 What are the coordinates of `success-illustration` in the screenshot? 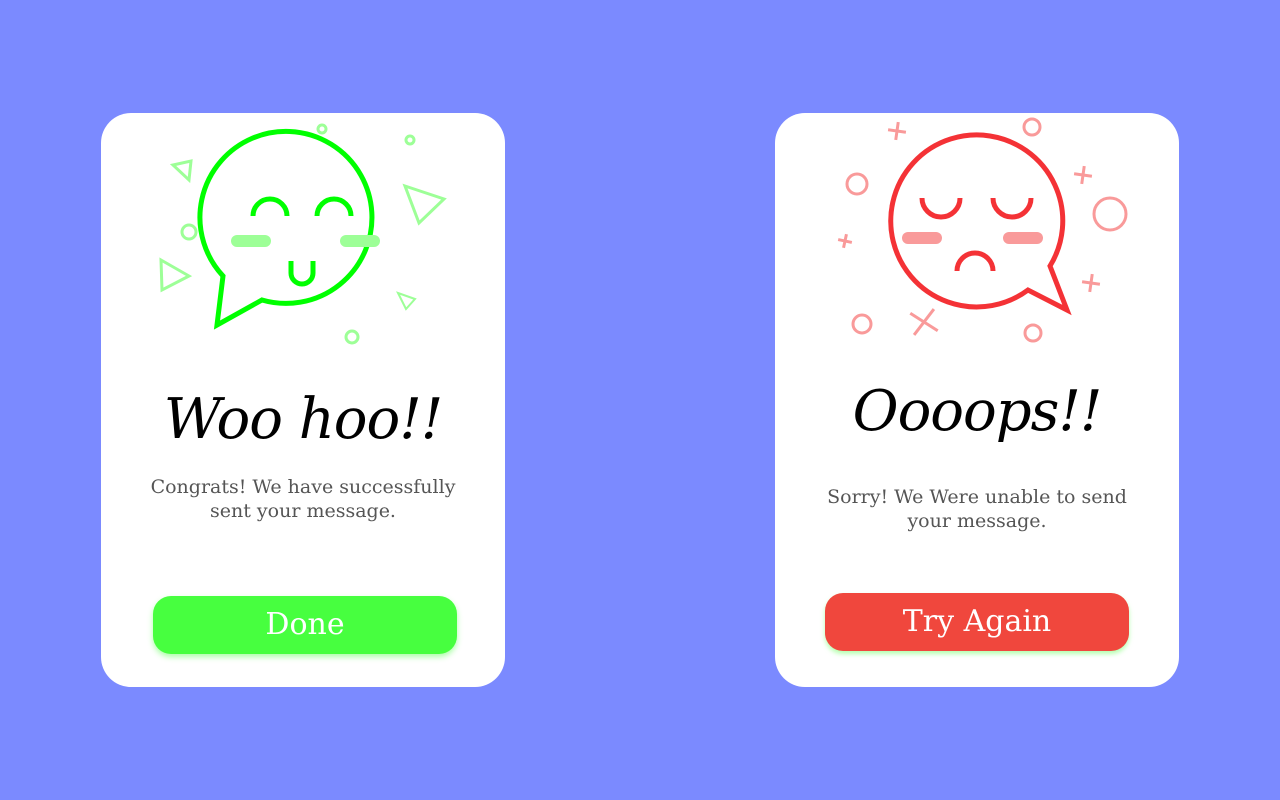 It's located at (303, 234).